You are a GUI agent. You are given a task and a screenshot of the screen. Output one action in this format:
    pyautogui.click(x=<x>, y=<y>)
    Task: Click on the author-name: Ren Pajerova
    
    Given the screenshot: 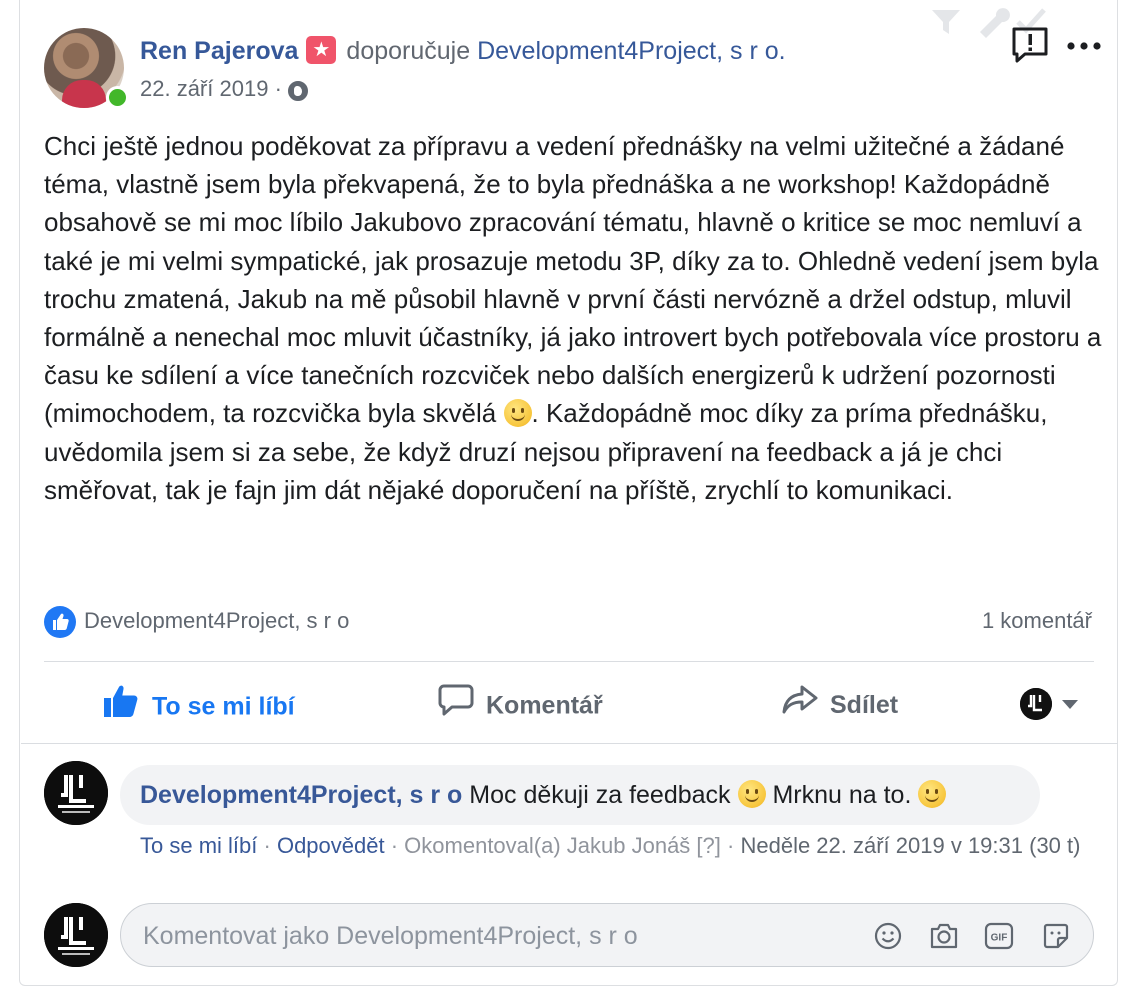 What is the action you would take?
    pyautogui.click(x=219, y=51)
    